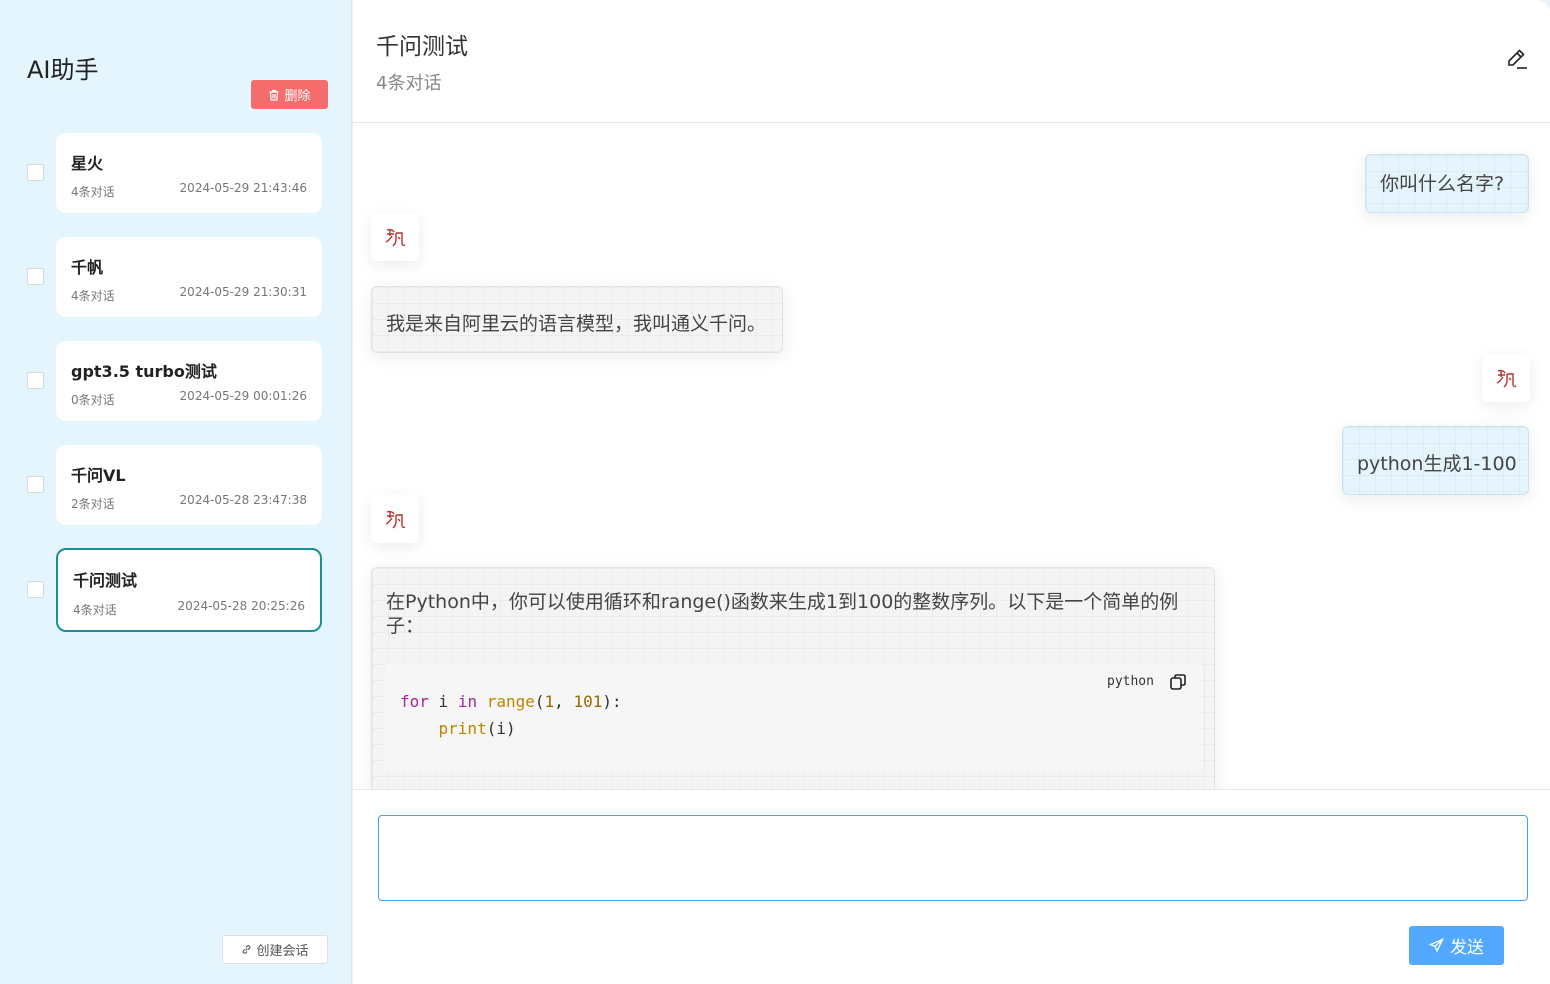  What do you see at coordinates (189, 590) in the screenshot?
I see `conversation-card-active: 千问测试 4条对话 2024-05-28 20:25:26` at bounding box center [189, 590].